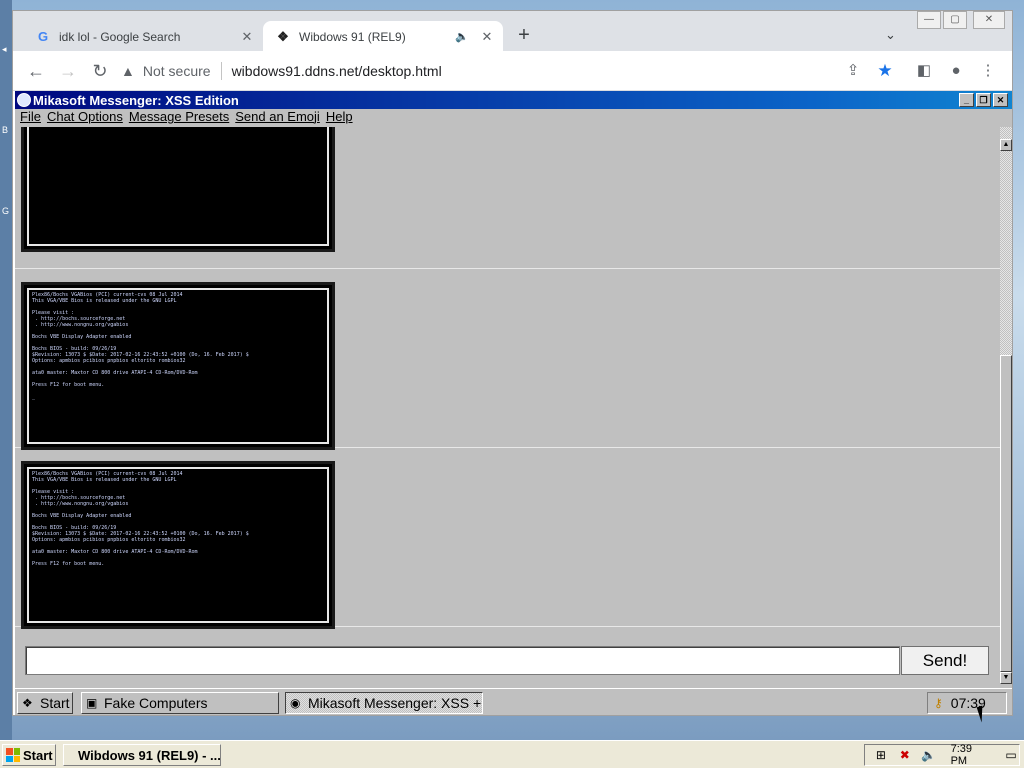 Image resolution: width=1024 pixels, height=768 pixels. I want to click on security-label: Not secure, so click(177, 71).